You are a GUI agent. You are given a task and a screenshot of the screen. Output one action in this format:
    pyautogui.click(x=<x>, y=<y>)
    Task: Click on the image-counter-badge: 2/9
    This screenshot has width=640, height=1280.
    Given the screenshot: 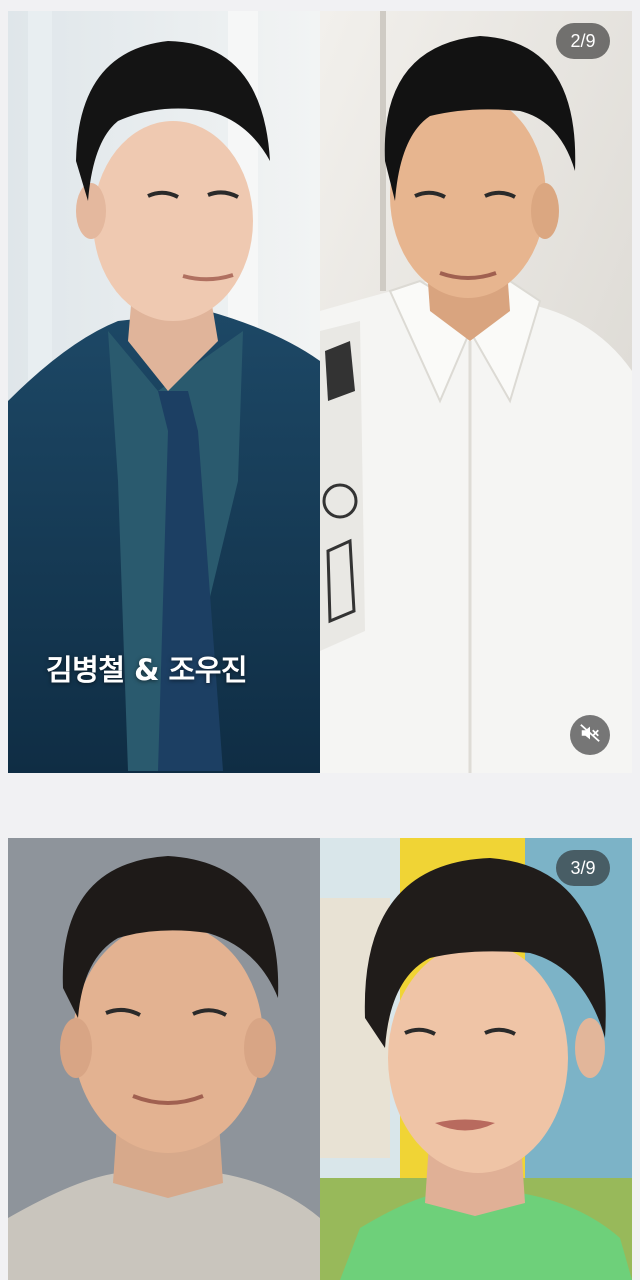 What is the action you would take?
    pyautogui.click(x=583, y=41)
    